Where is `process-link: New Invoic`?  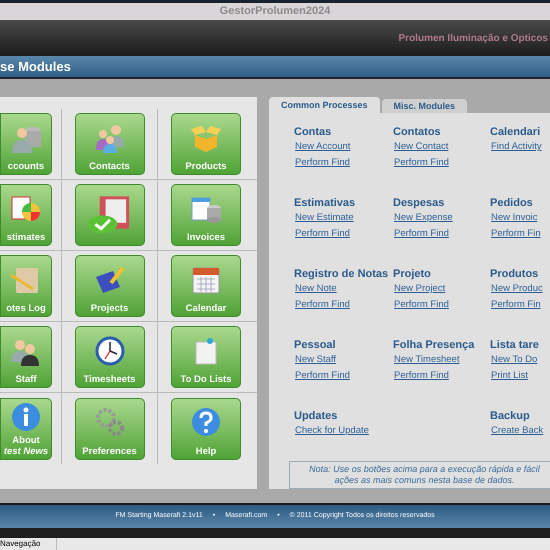
process-link: New Invoic is located at coordinates (514, 218).